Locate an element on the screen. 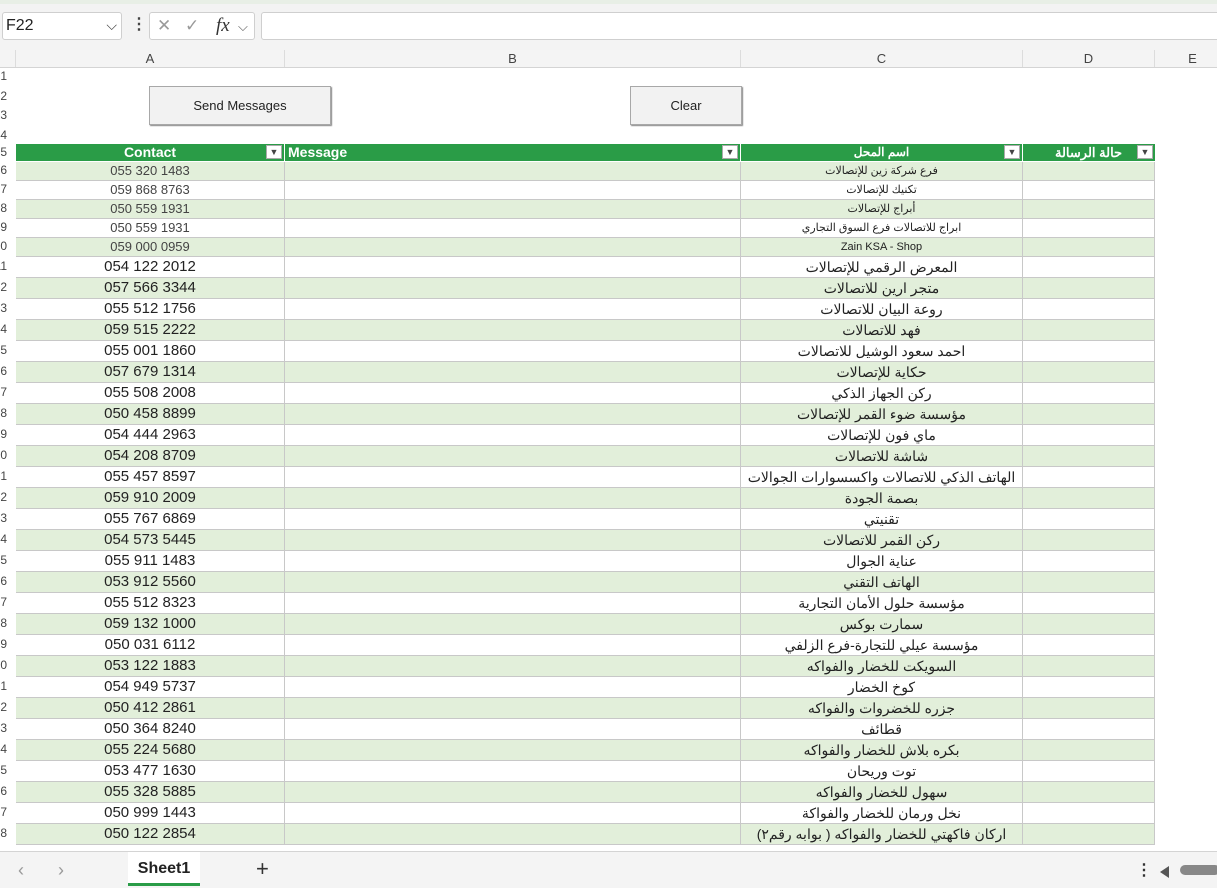 This screenshot has width=1217, height=888. row-header: 21 is located at coordinates (8, 476).